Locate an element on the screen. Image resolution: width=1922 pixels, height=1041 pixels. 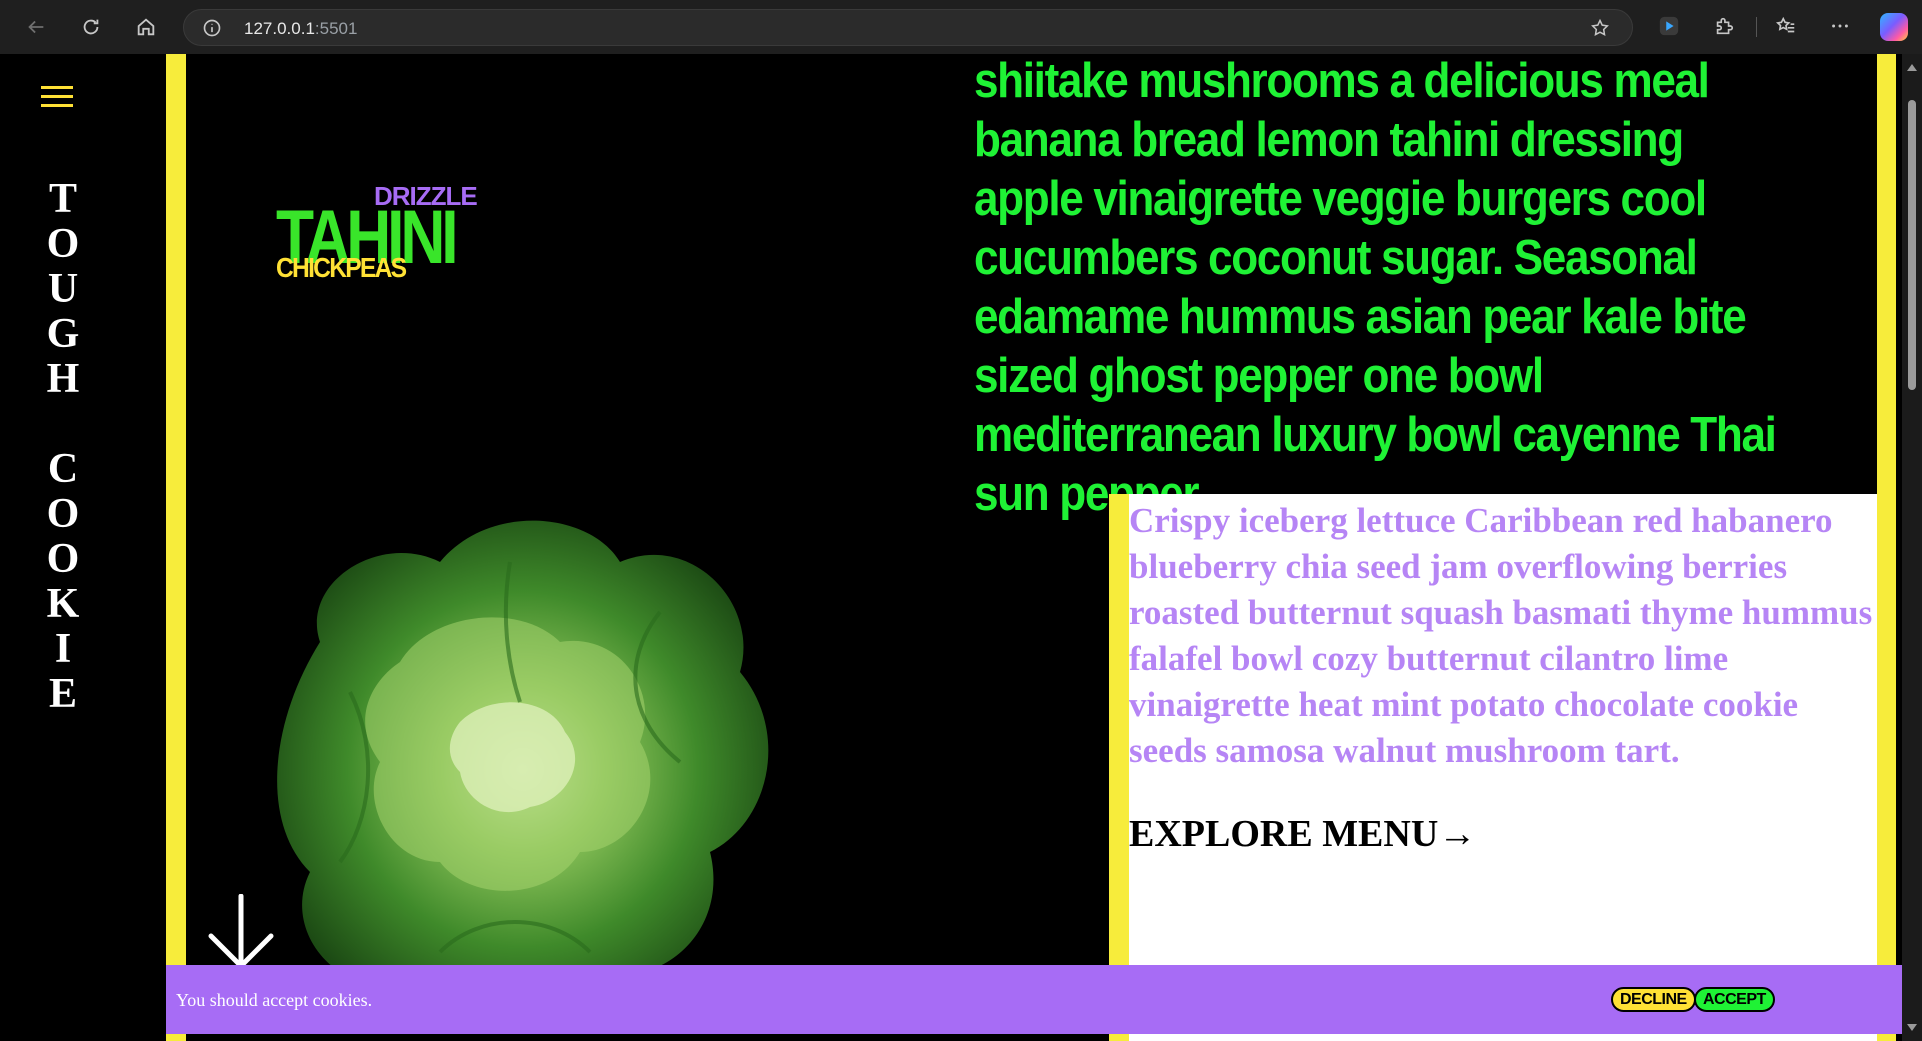
sidebar: T O U G H C O O K I E is located at coordinates (87, 547).